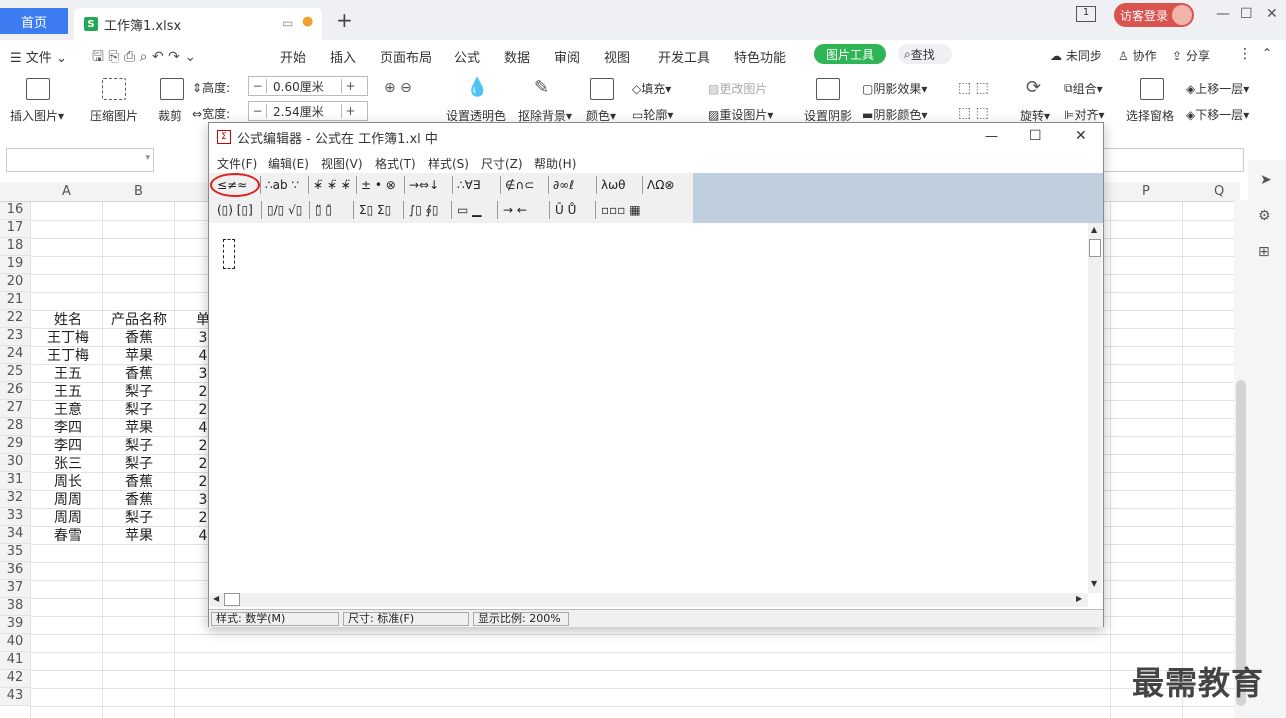 The height and width of the screenshot is (718, 1286). I want to click on row-header: 37, so click(15, 589).